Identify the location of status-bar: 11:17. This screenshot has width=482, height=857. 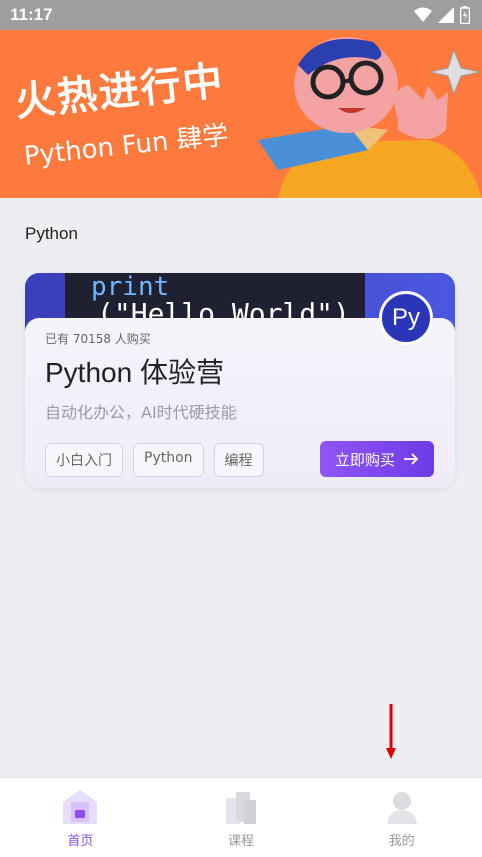
(241, 15).